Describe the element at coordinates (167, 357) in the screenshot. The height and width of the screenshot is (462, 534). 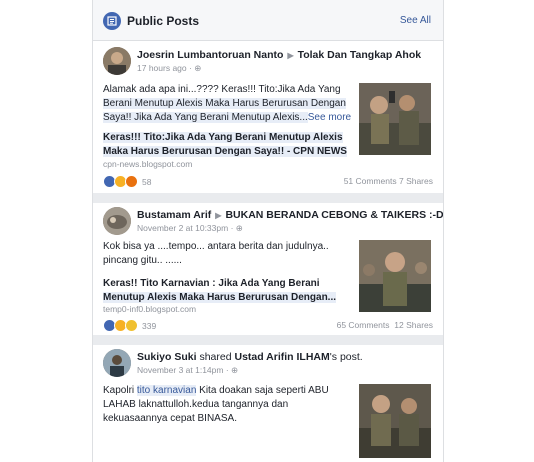
I see `author-name: Sukiyo Suki` at that location.